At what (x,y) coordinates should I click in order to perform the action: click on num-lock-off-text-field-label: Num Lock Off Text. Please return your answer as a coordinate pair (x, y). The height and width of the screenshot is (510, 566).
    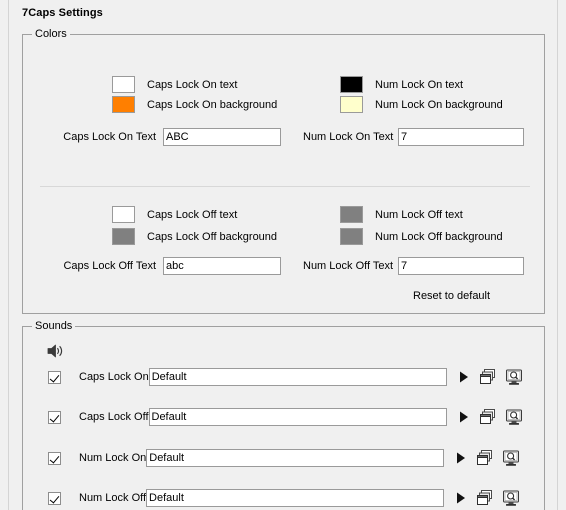
    Looking at the image, I should click on (348, 266).